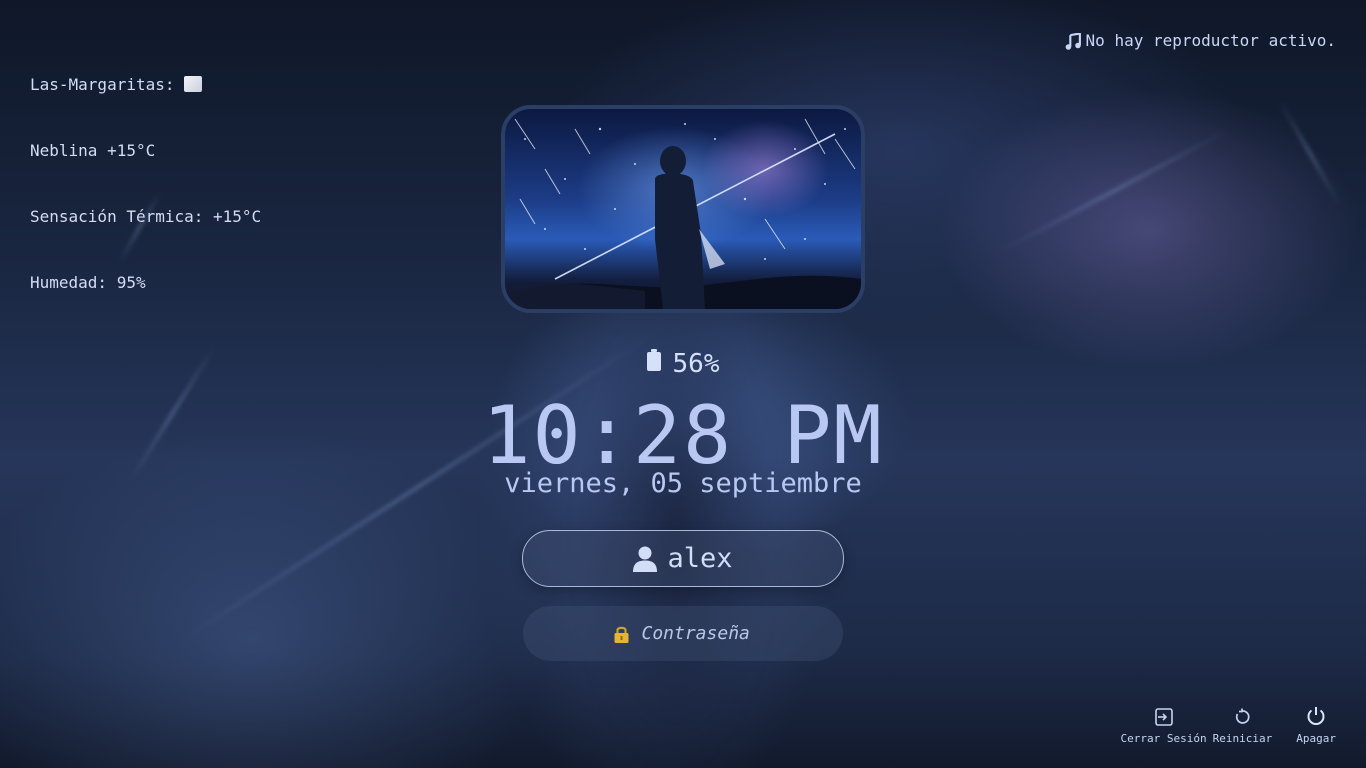 This screenshot has height=768, width=1366. I want to click on media-status-text: No hay reproductor activo., so click(1210, 40).